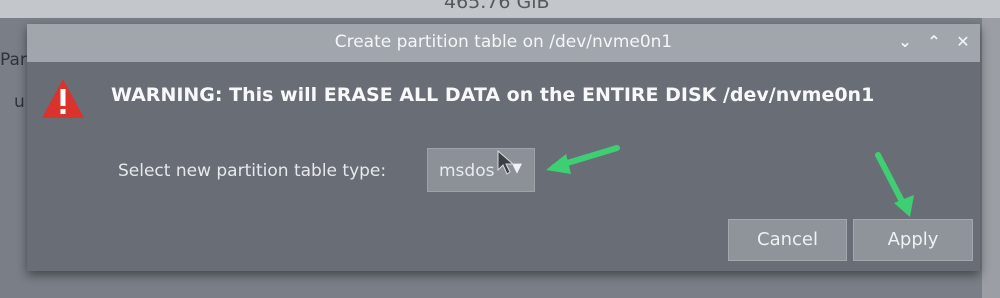 This screenshot has height=298, width=1000. Describe the element at coordinates (467, 171) in the screenshot. I see `partition-table-type-value: msdos` at that location.